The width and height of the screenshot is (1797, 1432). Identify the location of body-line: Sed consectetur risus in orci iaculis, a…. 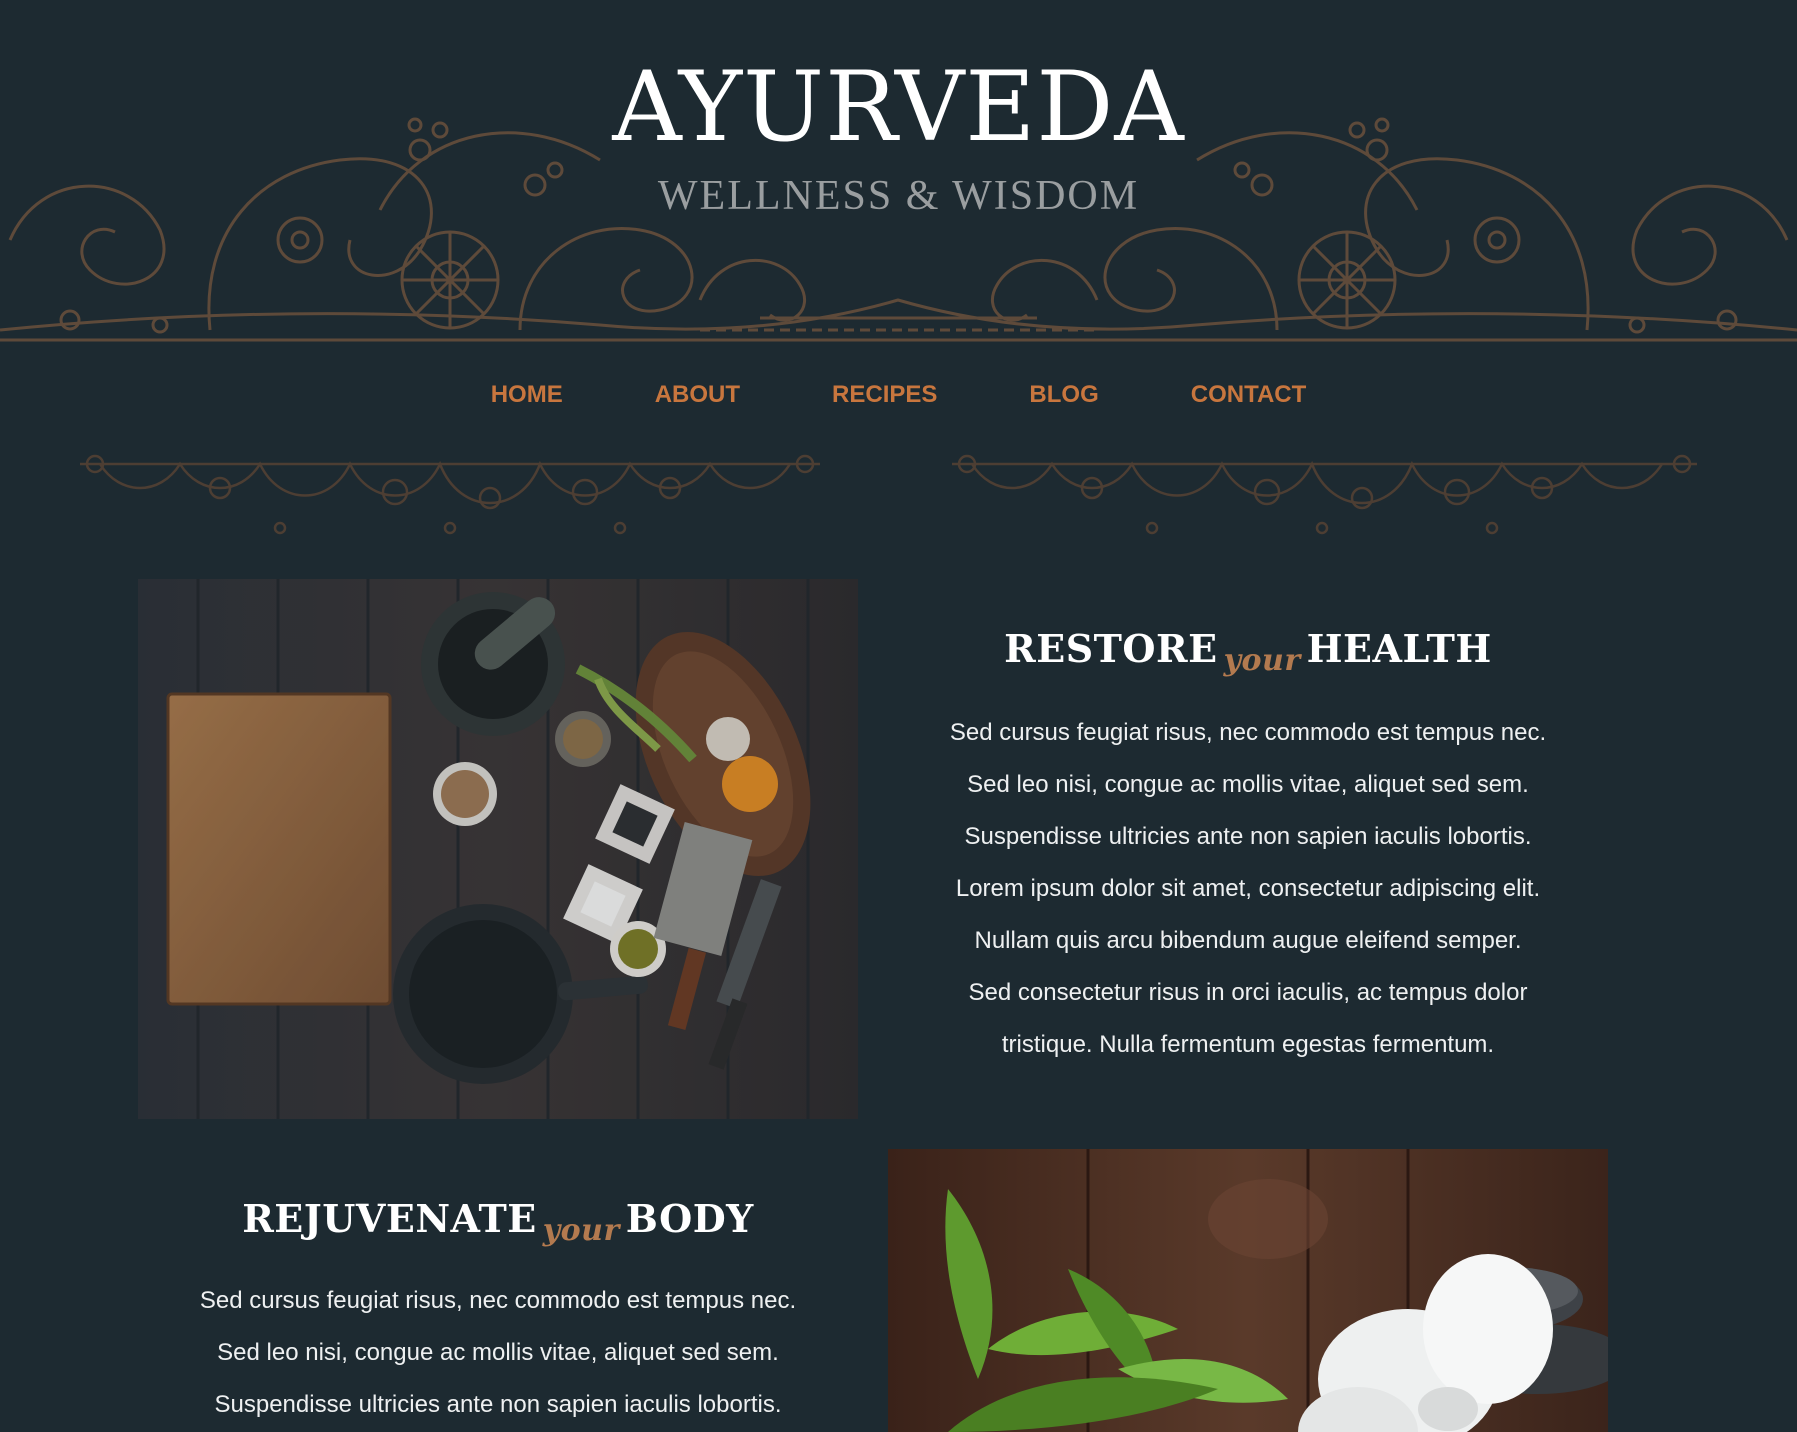
(1248, 992).